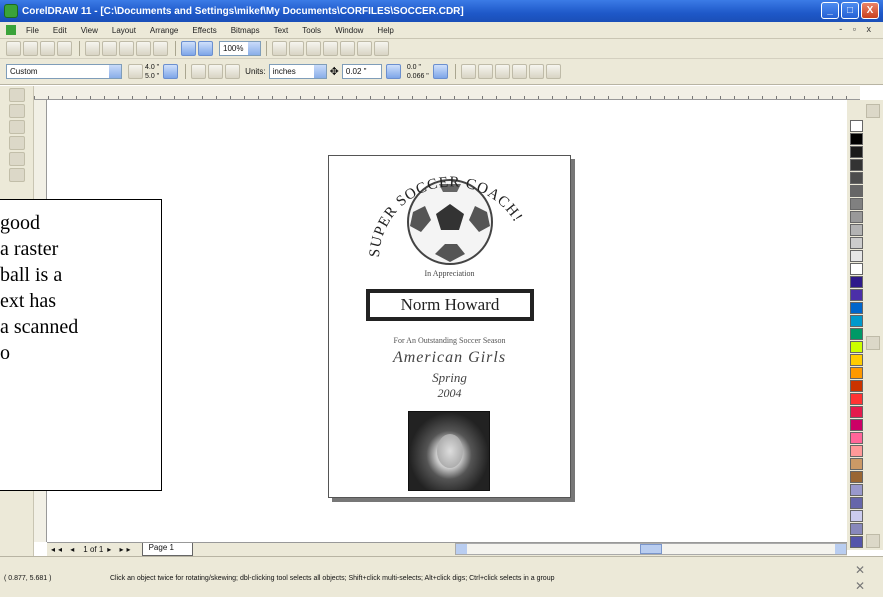  What do you see at coordinates (830, 10) in the screenshot?
I see `minimize-button: _` at bounding box center [830, 10].